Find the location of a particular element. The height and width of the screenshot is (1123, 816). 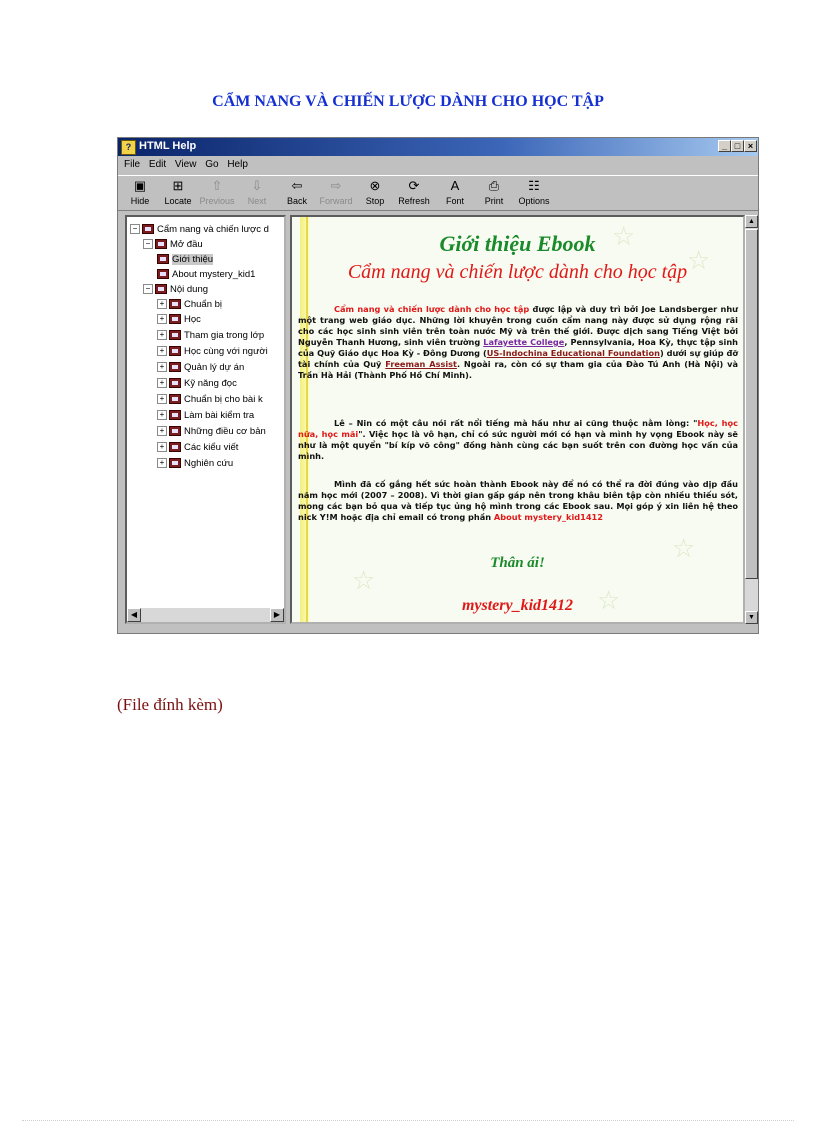

tree-item-gioi-thieu: Giới thiệu is located at coordinates (185, 260).